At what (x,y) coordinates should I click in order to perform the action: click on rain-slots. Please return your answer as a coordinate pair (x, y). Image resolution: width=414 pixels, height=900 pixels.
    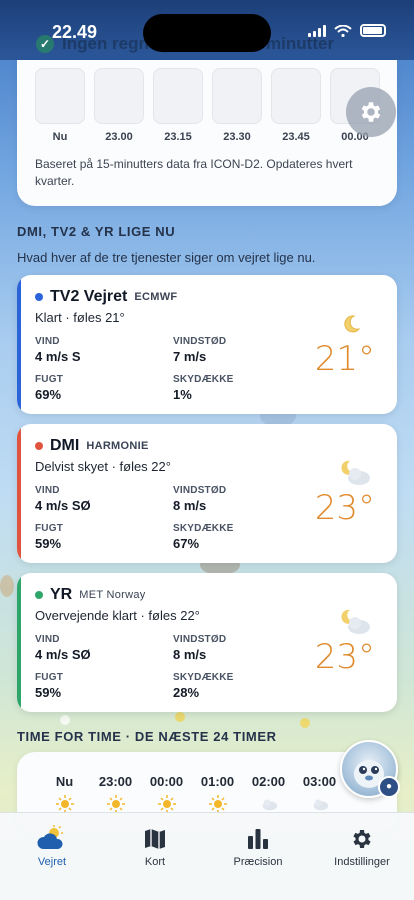
    Looking at the image, I should click on (207, 96).